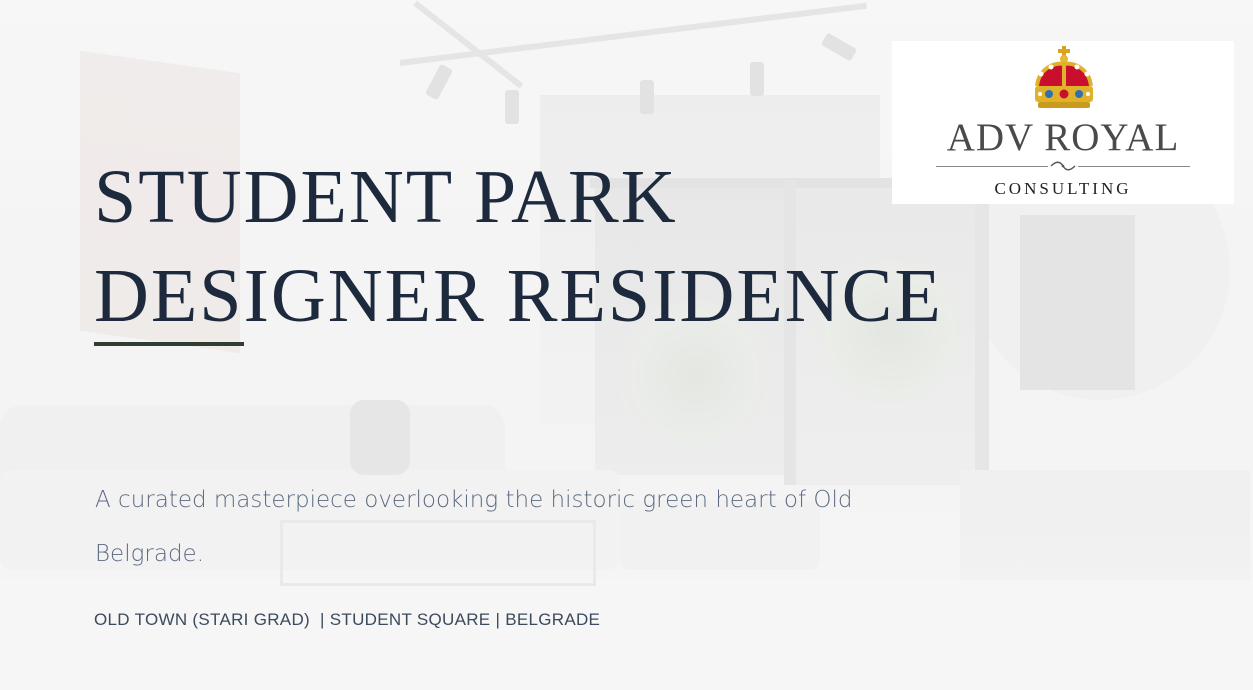  What do you see at coordinates (169, 344) in the screenshot?
I see `accent-divider` at bounding box center [169, 344].